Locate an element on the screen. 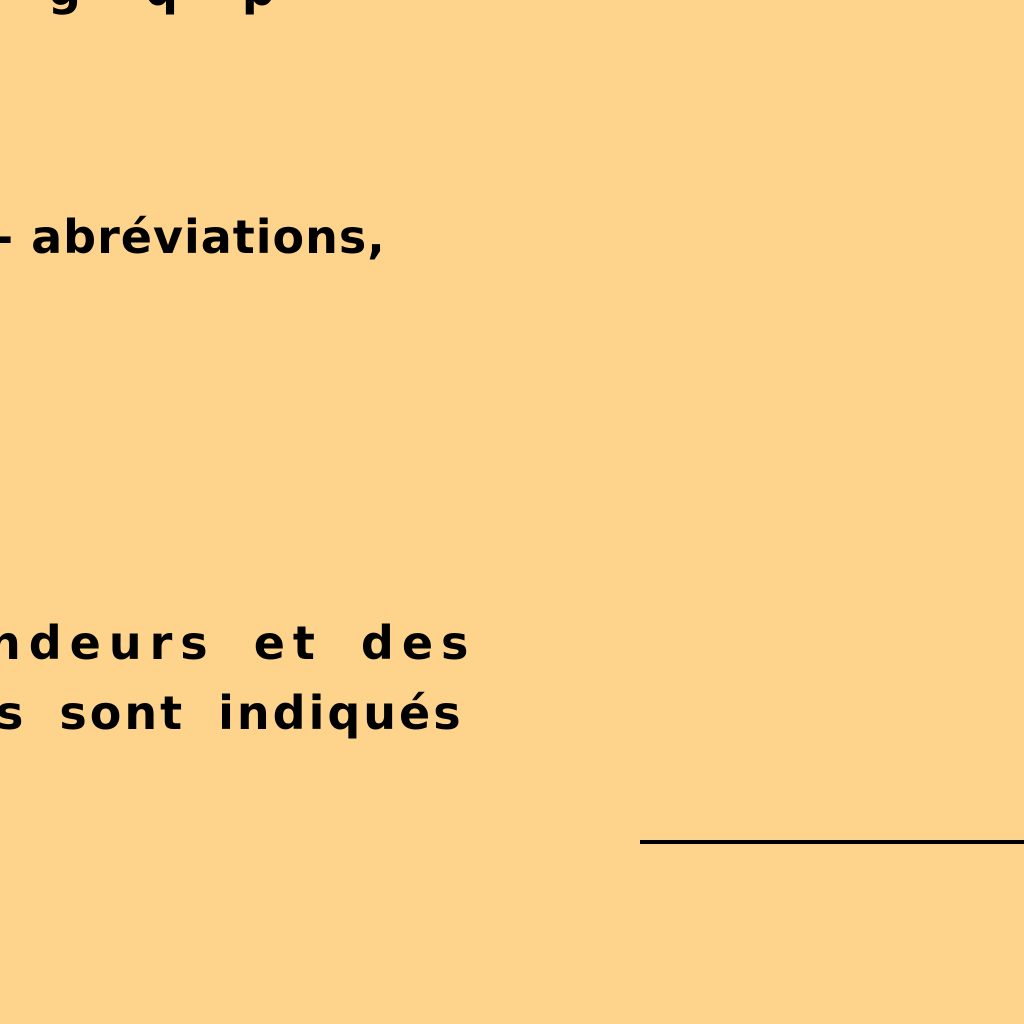 This screenshot has height=1024, width=1024. text-line-grandeurs: ndeurs et des is located at coordinates (238, 643).